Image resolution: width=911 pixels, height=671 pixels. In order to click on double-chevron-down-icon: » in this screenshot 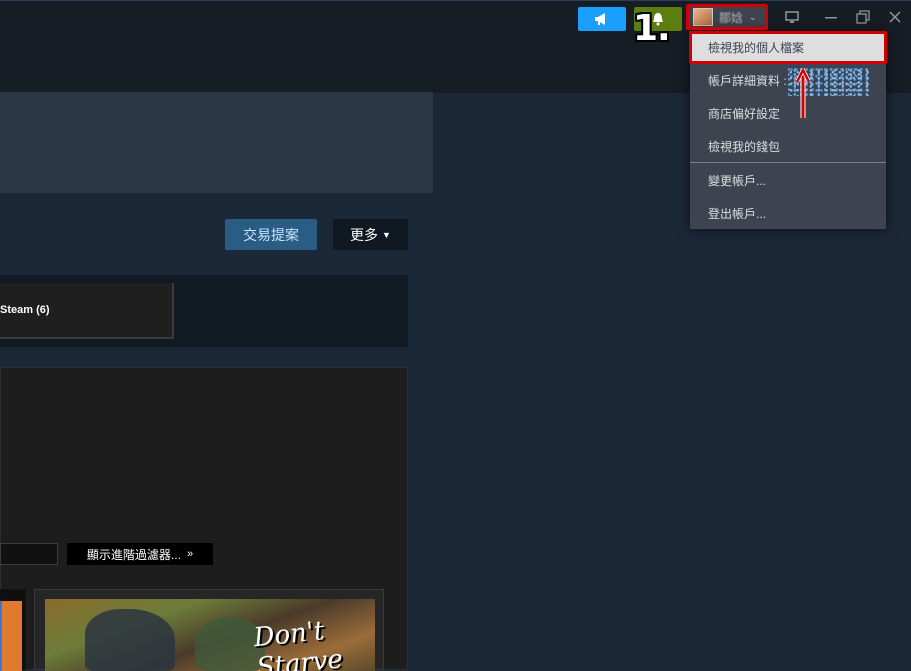, I will do `click(190, 554)`.